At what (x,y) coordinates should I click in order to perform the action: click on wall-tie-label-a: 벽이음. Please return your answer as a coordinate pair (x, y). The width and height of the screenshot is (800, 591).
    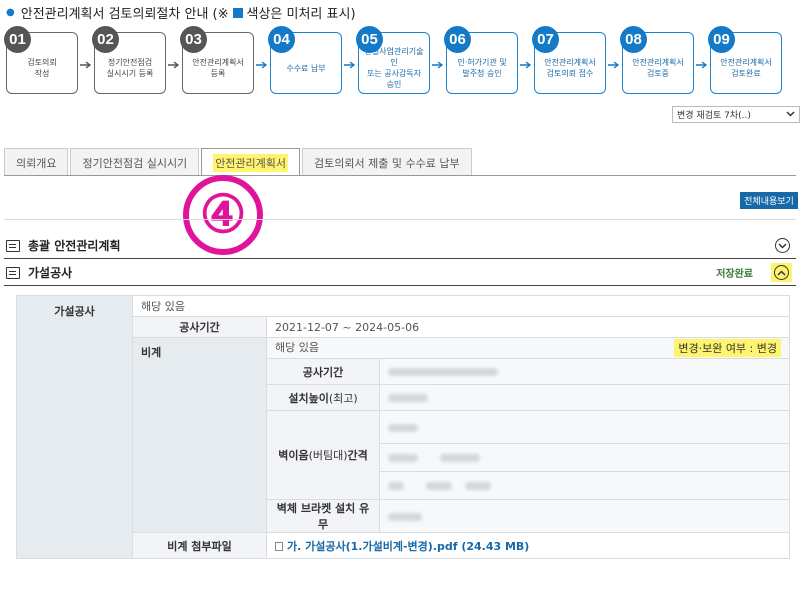
    Looking at the image, I should click on (293, 455).